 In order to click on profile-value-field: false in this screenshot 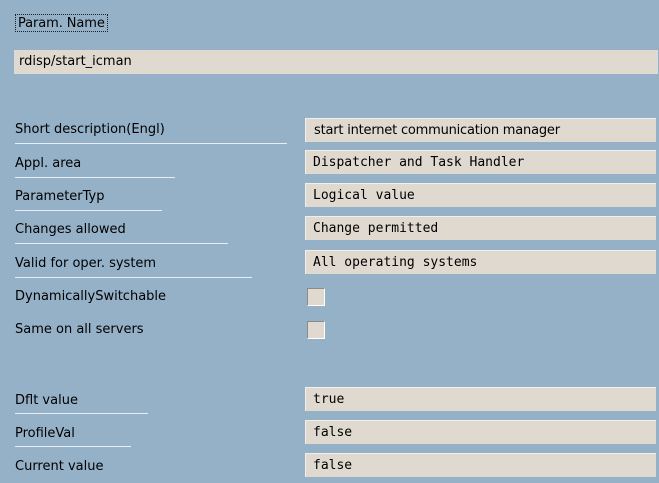, I will do `click(480, 432)`.